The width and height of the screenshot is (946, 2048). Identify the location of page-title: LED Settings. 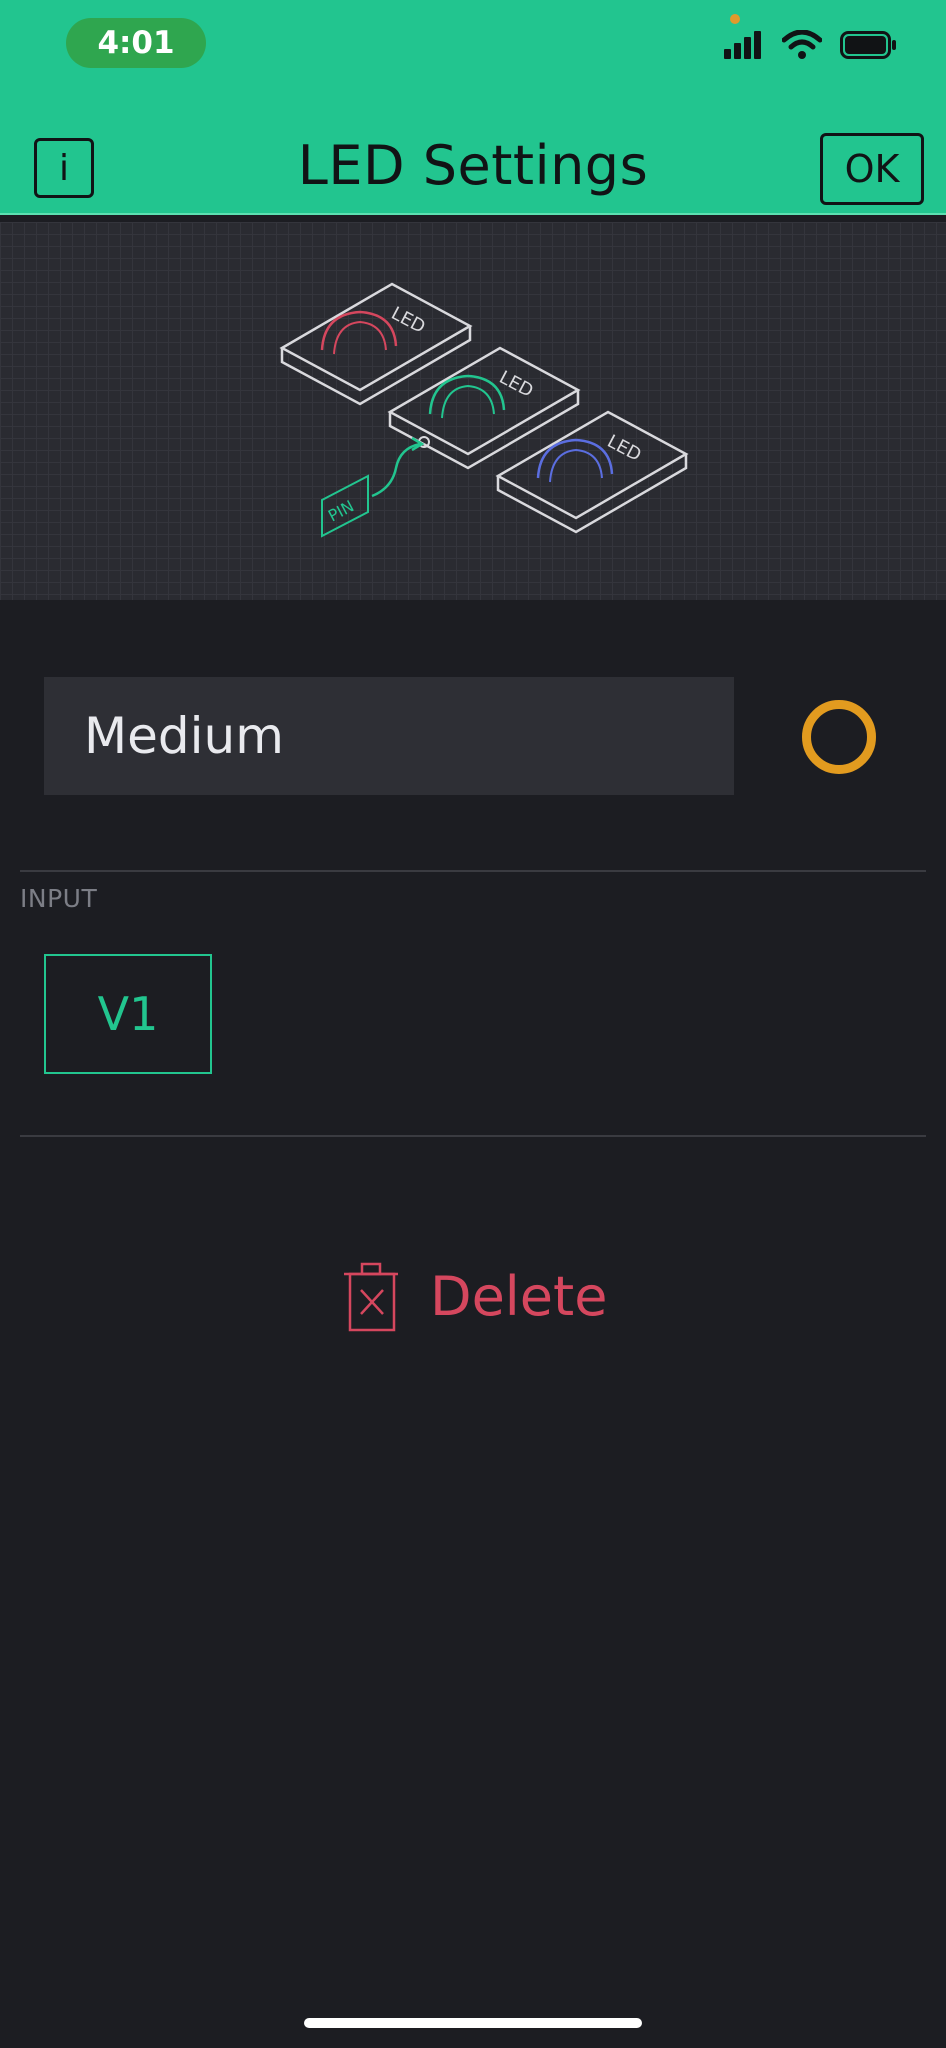
(473, 165).